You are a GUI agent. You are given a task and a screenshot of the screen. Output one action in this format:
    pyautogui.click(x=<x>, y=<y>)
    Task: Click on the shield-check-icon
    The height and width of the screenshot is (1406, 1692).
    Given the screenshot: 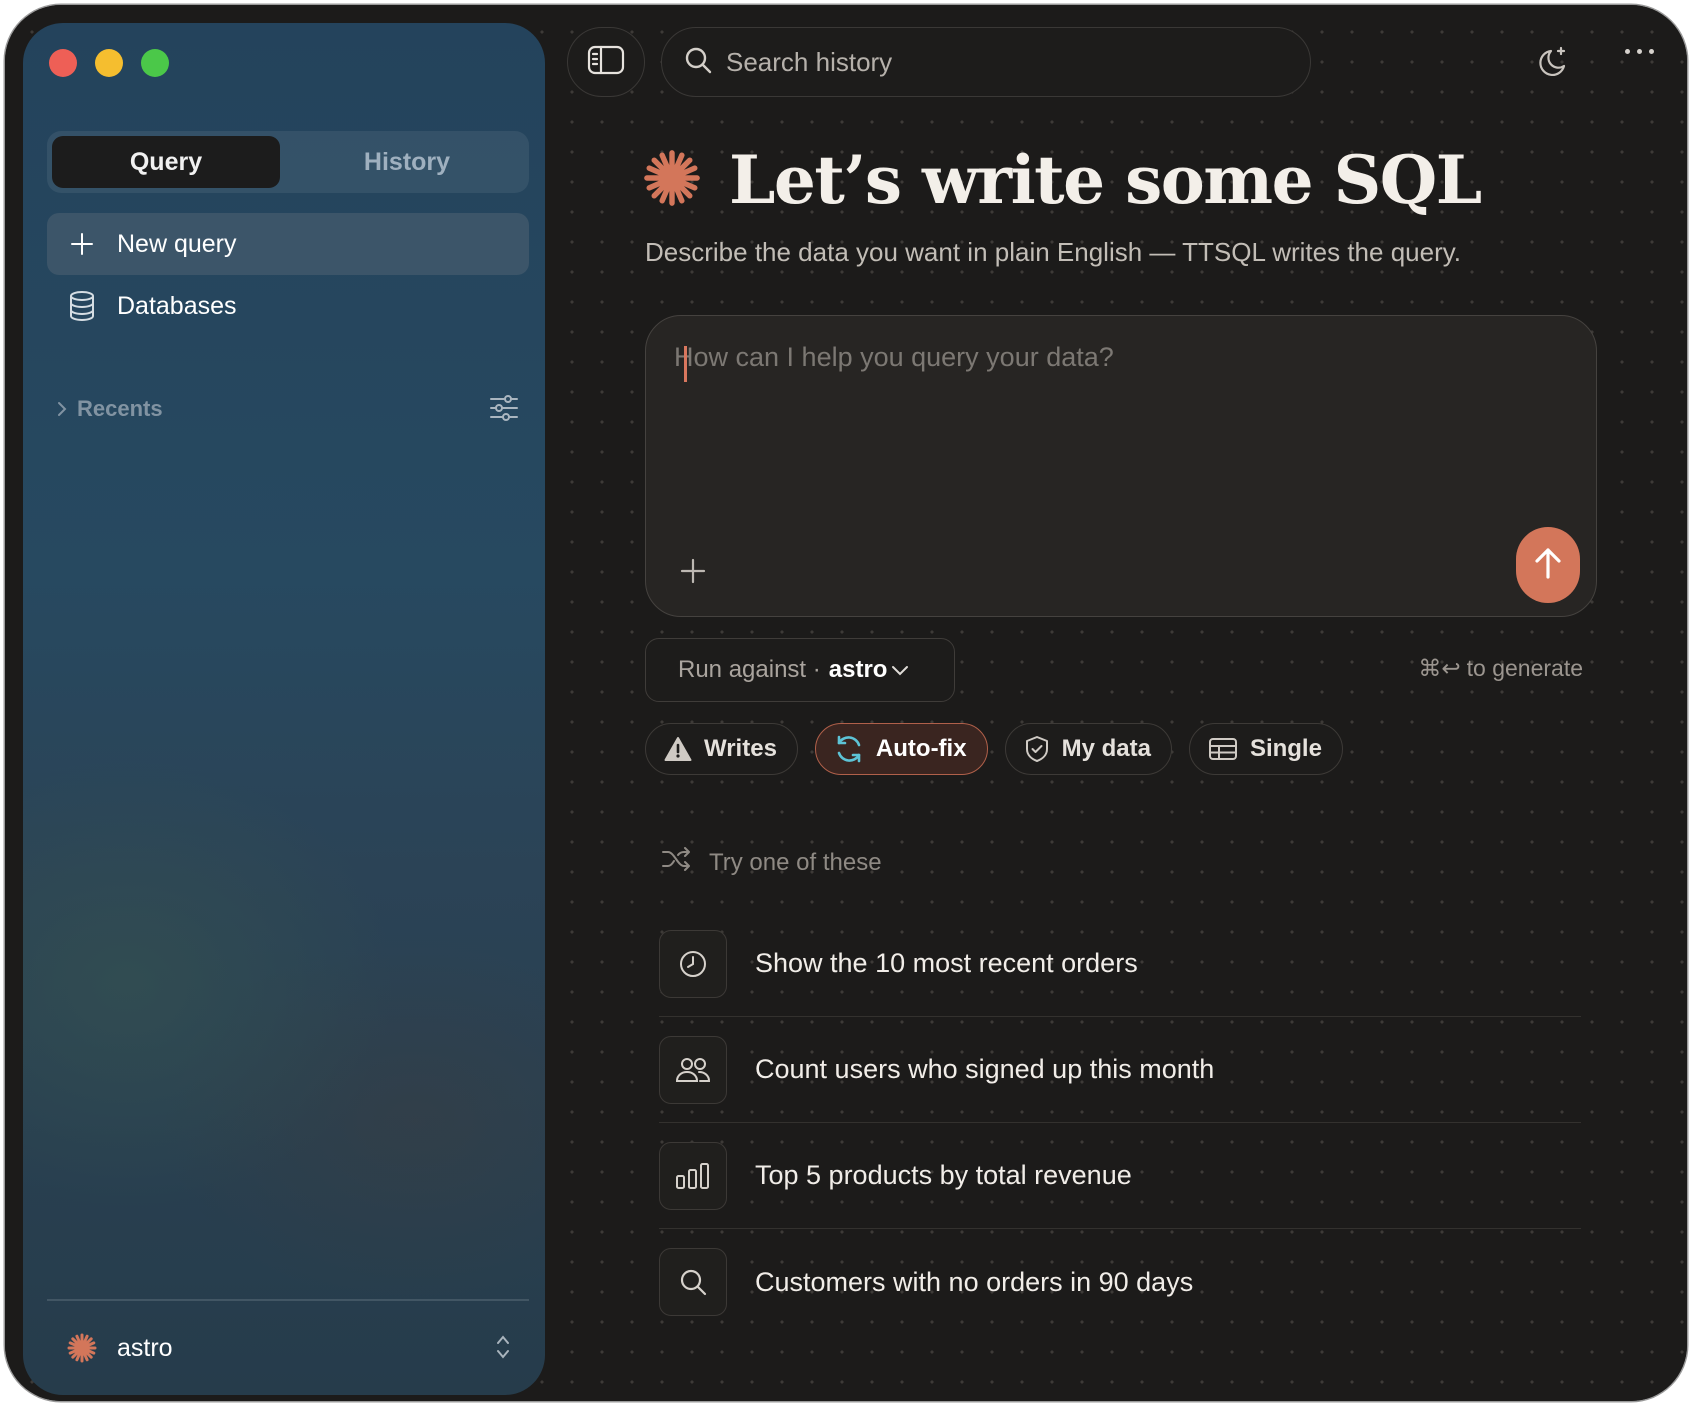 What is the action you would take?
    pyautogui.click(x=1037, y=749)
    